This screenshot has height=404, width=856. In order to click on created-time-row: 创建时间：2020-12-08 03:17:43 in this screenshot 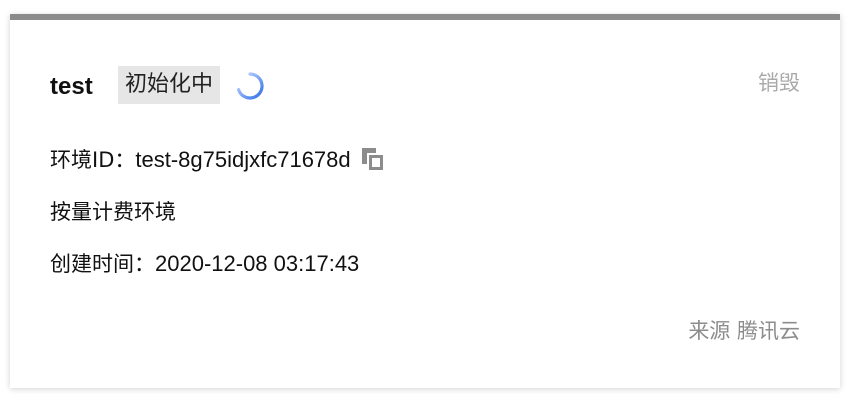, I will do `click(204, 264)`.